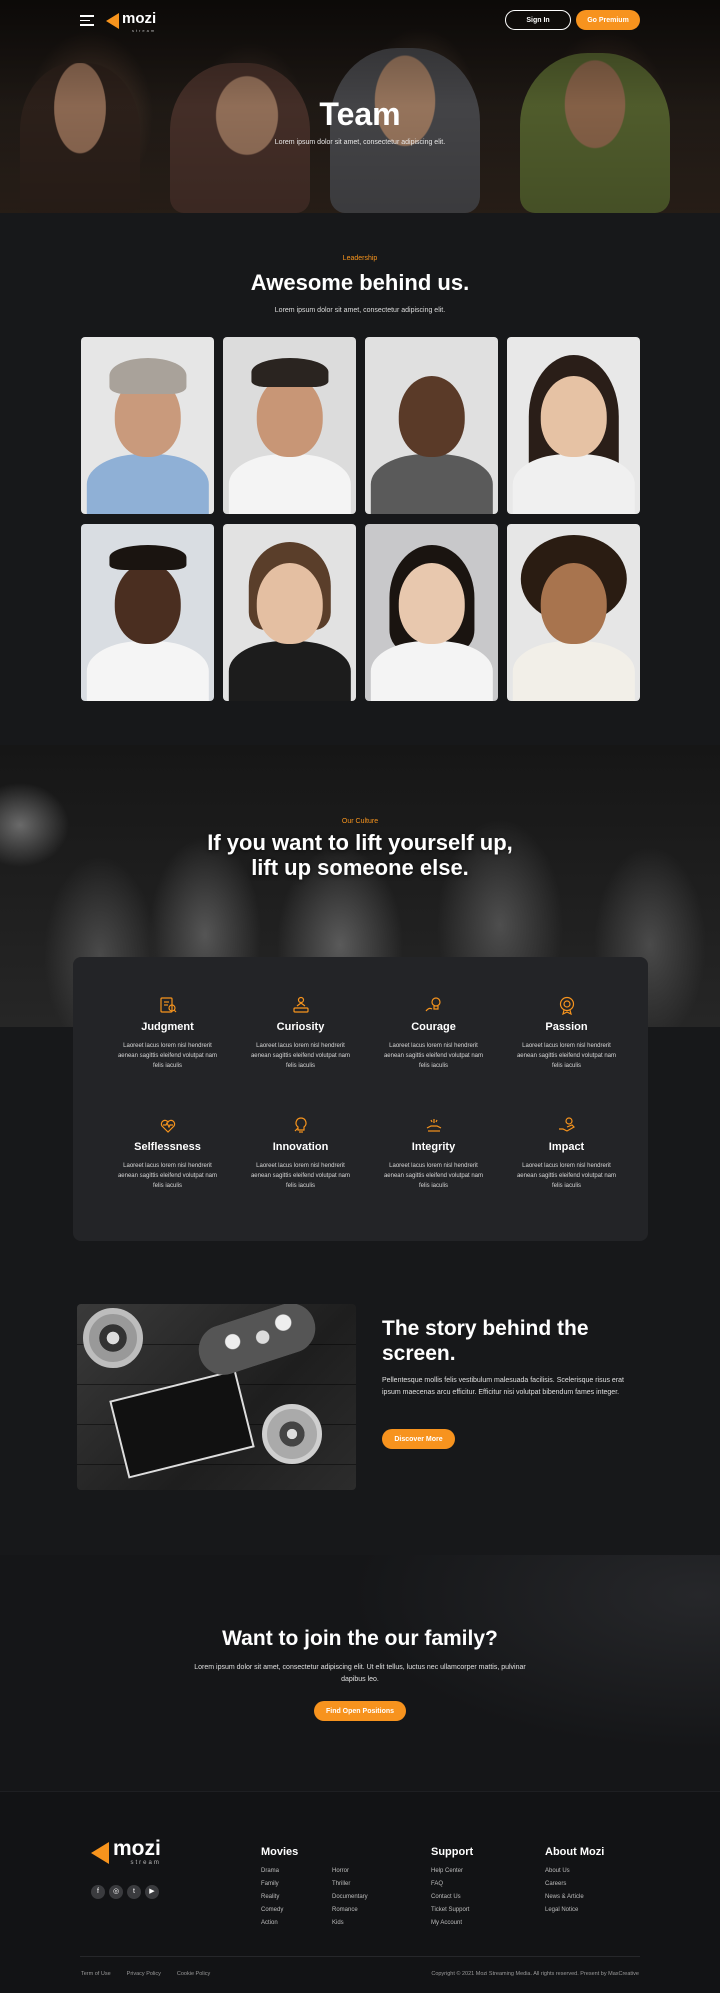  What do you see at coordinates (300, 1004) in the screenshot?
I see `curiosity-icon` at bounding box center [300, 1004].